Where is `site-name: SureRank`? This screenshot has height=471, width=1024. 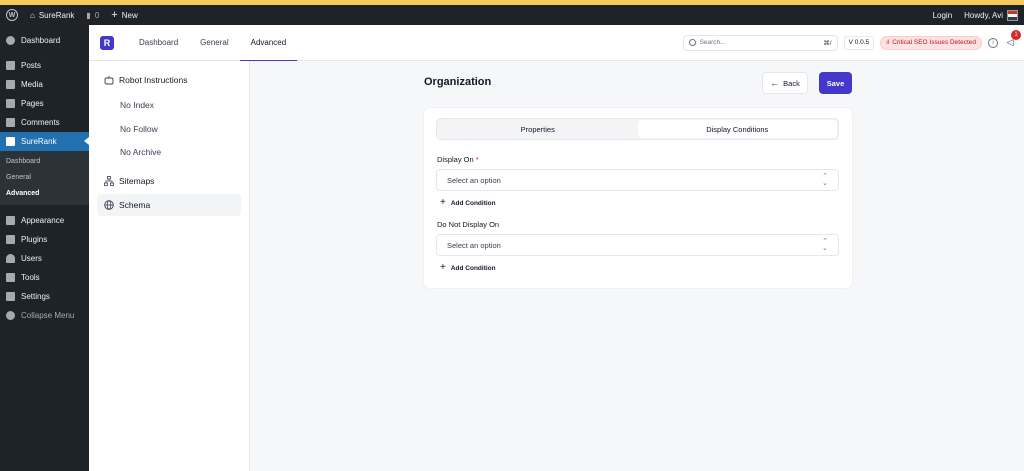 site-name: SureRank is located at coordinates (56, 15).